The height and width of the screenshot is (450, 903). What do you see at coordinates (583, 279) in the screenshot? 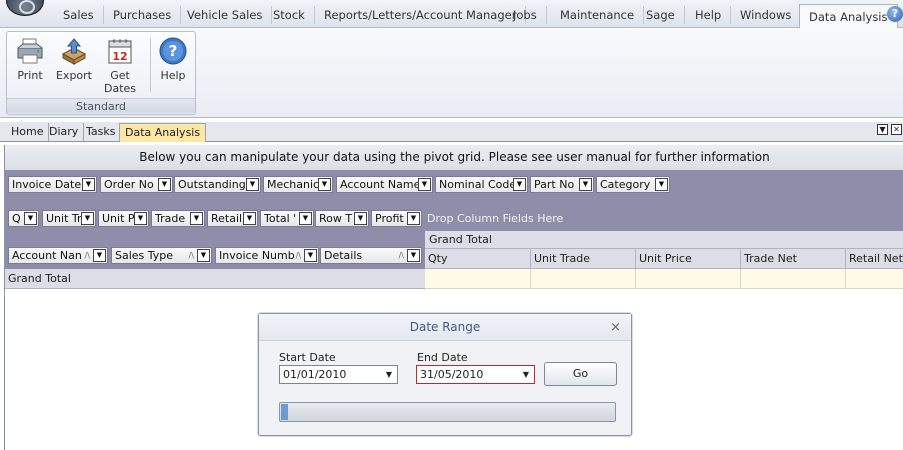
I see `grand-total-cell-unit-trade` at bounding box center [583, 279].